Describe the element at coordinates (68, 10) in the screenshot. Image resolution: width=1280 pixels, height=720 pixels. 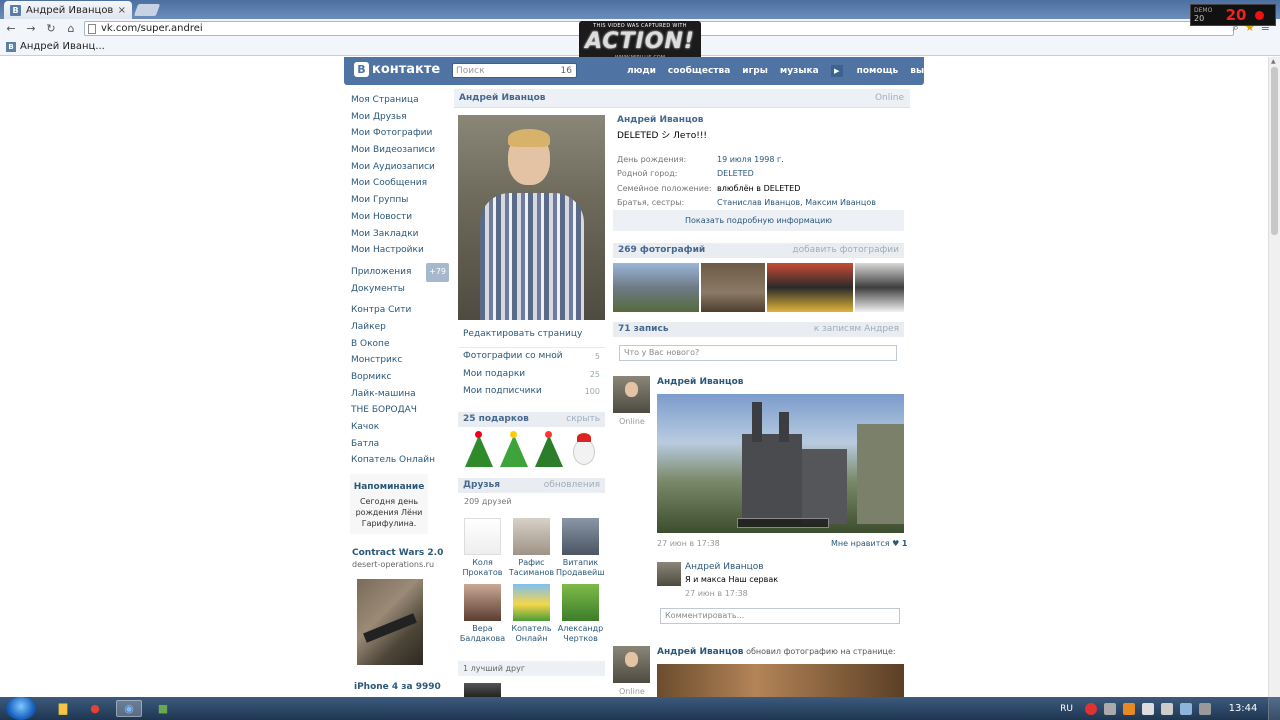
I see `browser-tab: В Андрей Иванцов ×` at that location.